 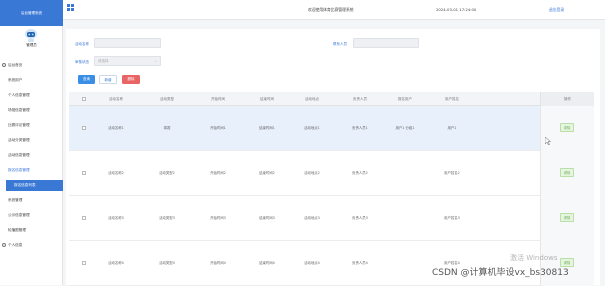 What do you see at coordinates (19, 110) in the screenshot?
I see `sidebar-item-label: 场馆信息管理` at bounding box center [19, 110].